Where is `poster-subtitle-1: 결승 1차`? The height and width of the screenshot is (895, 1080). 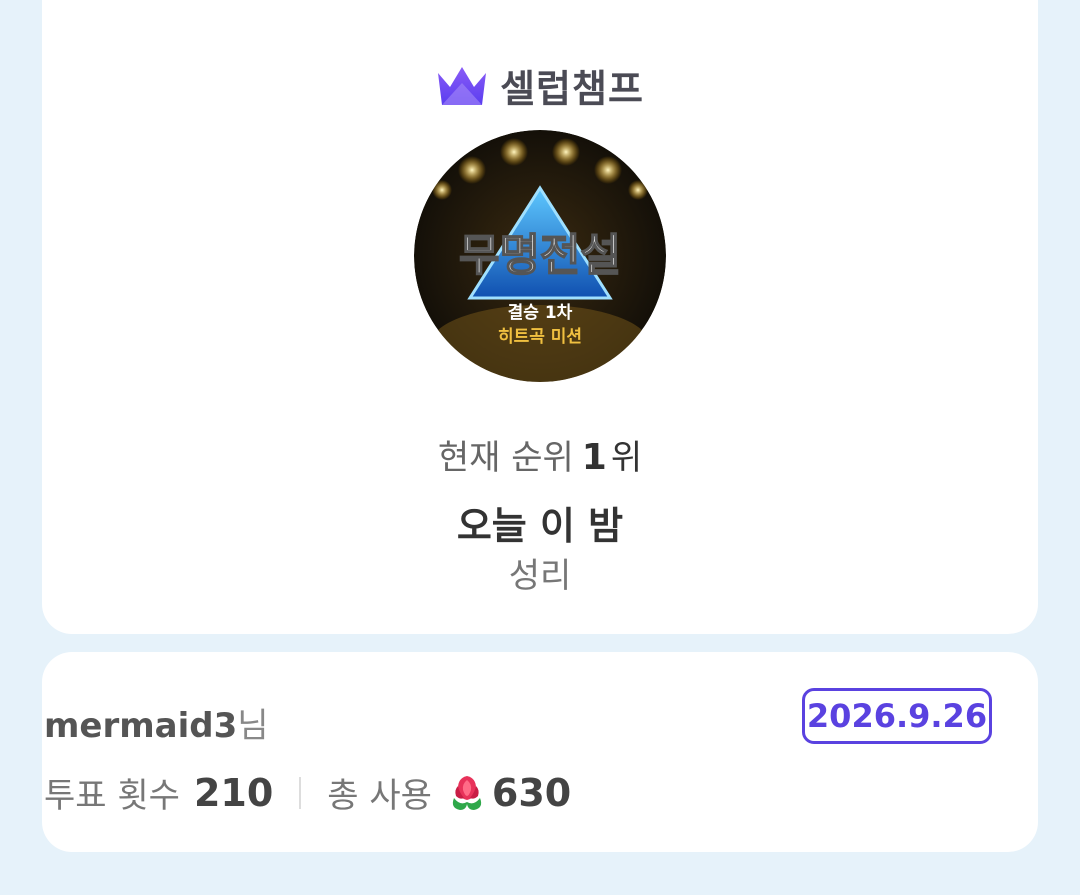 poster-subtitle-1: 결승 1차 is located at coordinates (540, 313).